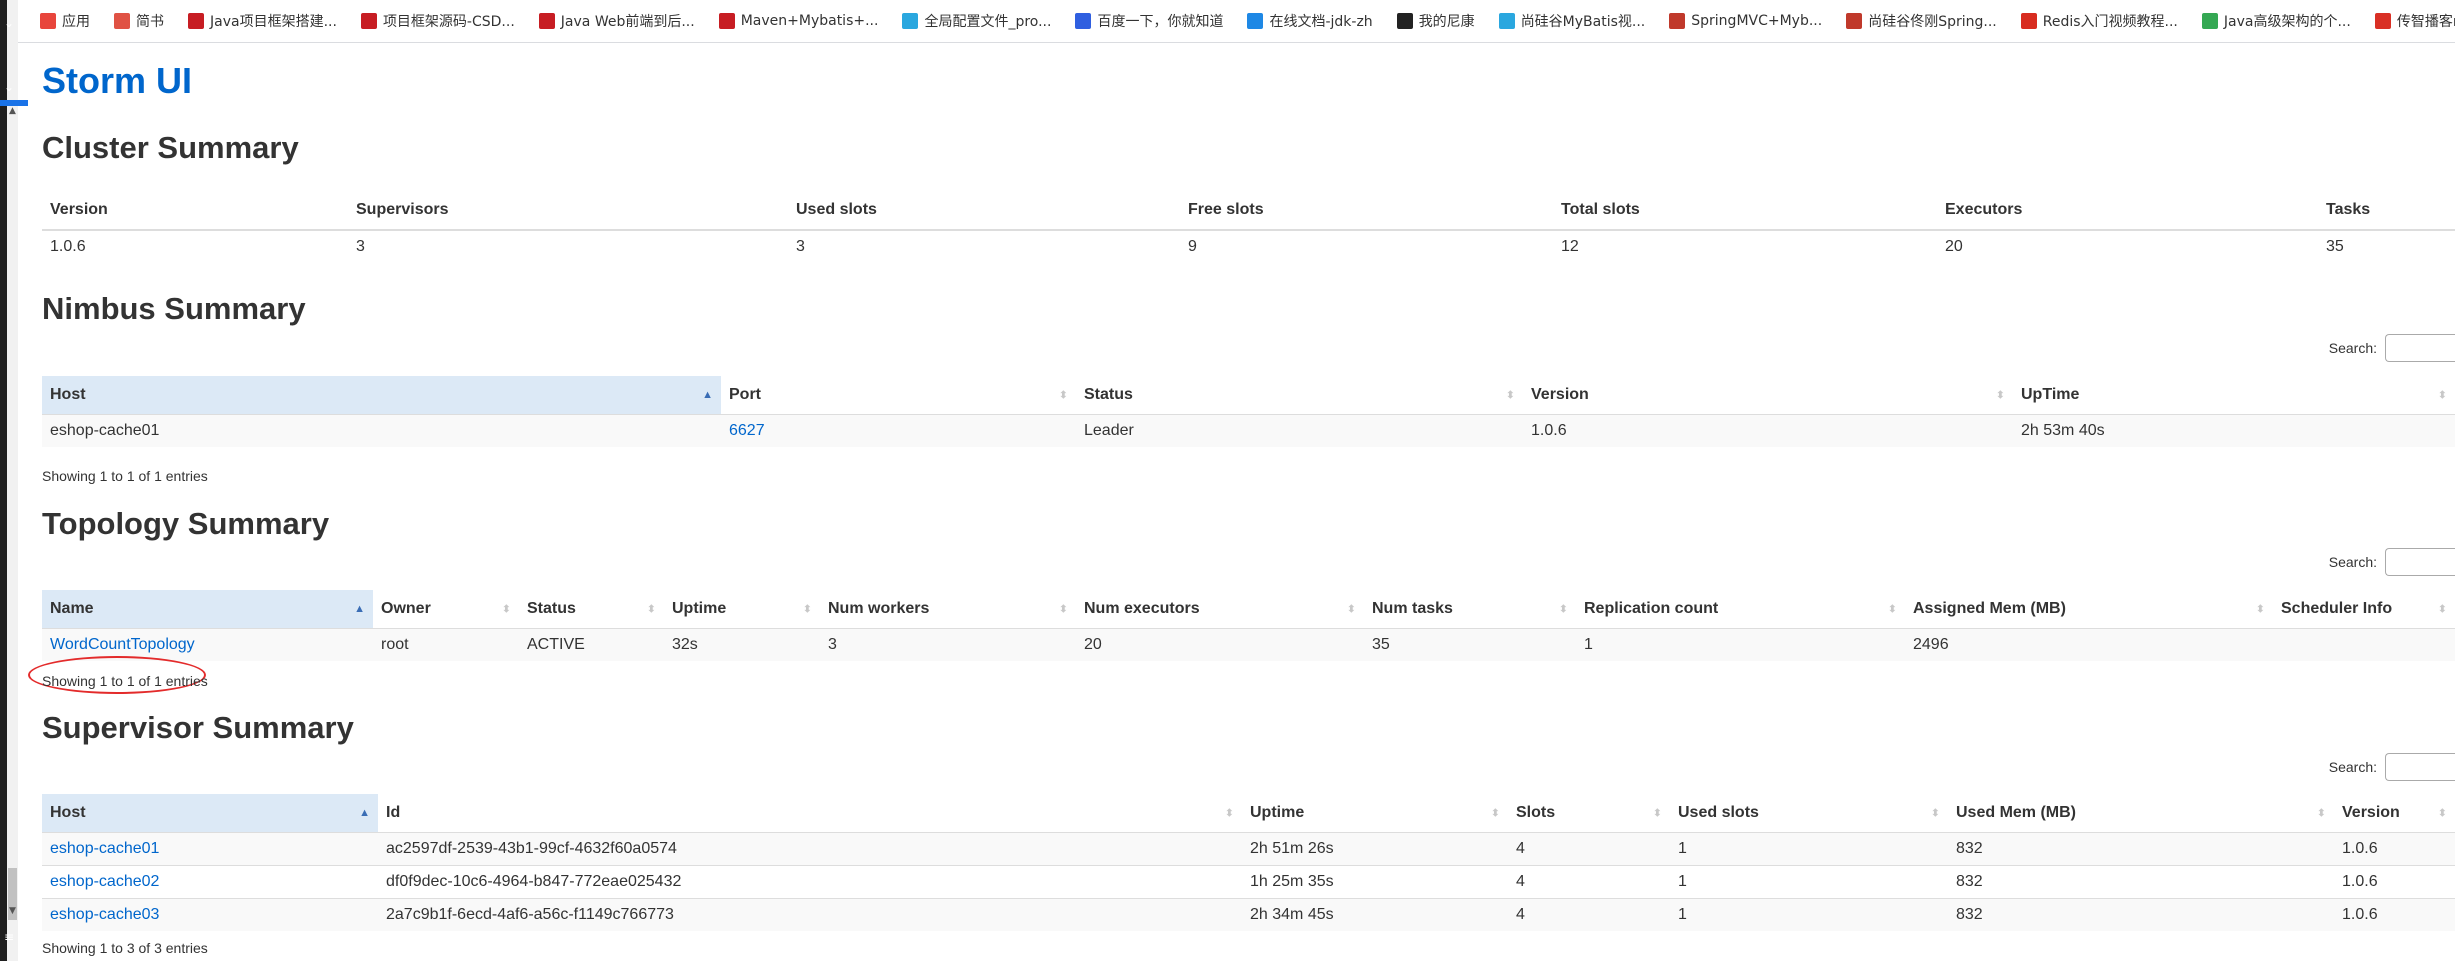  I want to click on column-header-replication-count: Replication count ⬍, so click(1740, 609).